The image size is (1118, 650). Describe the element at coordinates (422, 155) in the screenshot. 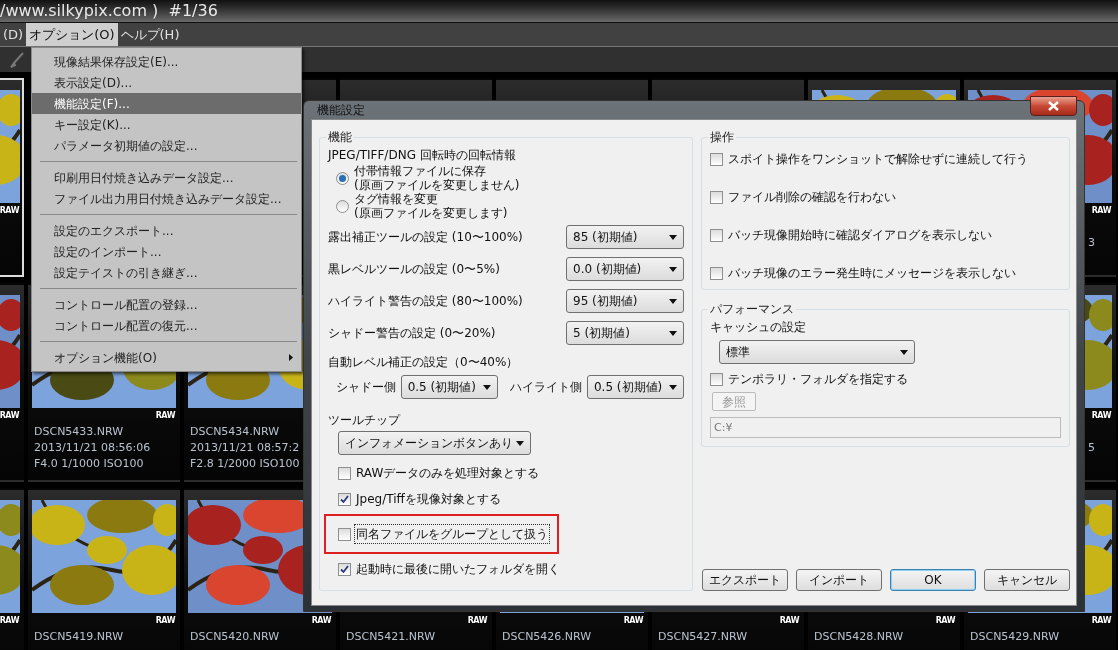

I see `setting-label: JPEG/TIFF/DNG 回転時の回転情報` at that location.